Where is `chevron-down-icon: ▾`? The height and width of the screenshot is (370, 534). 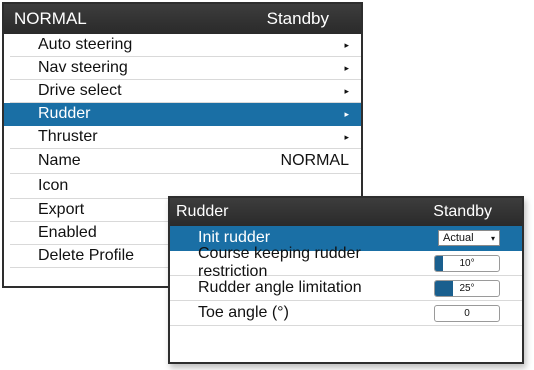
chevron-down-icon: ▾ is located at coordinates (492, 238).